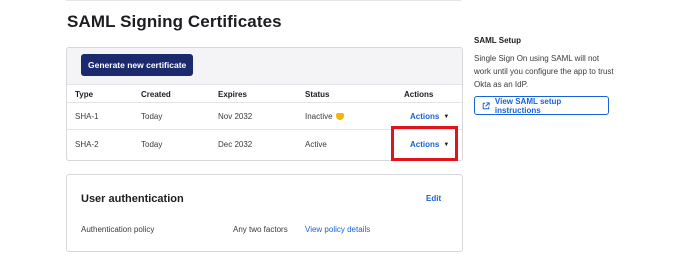 Image resolution: width=688 pixels, height=255 pixels. I want to click on section-title: User authentication, so click(132, 199).